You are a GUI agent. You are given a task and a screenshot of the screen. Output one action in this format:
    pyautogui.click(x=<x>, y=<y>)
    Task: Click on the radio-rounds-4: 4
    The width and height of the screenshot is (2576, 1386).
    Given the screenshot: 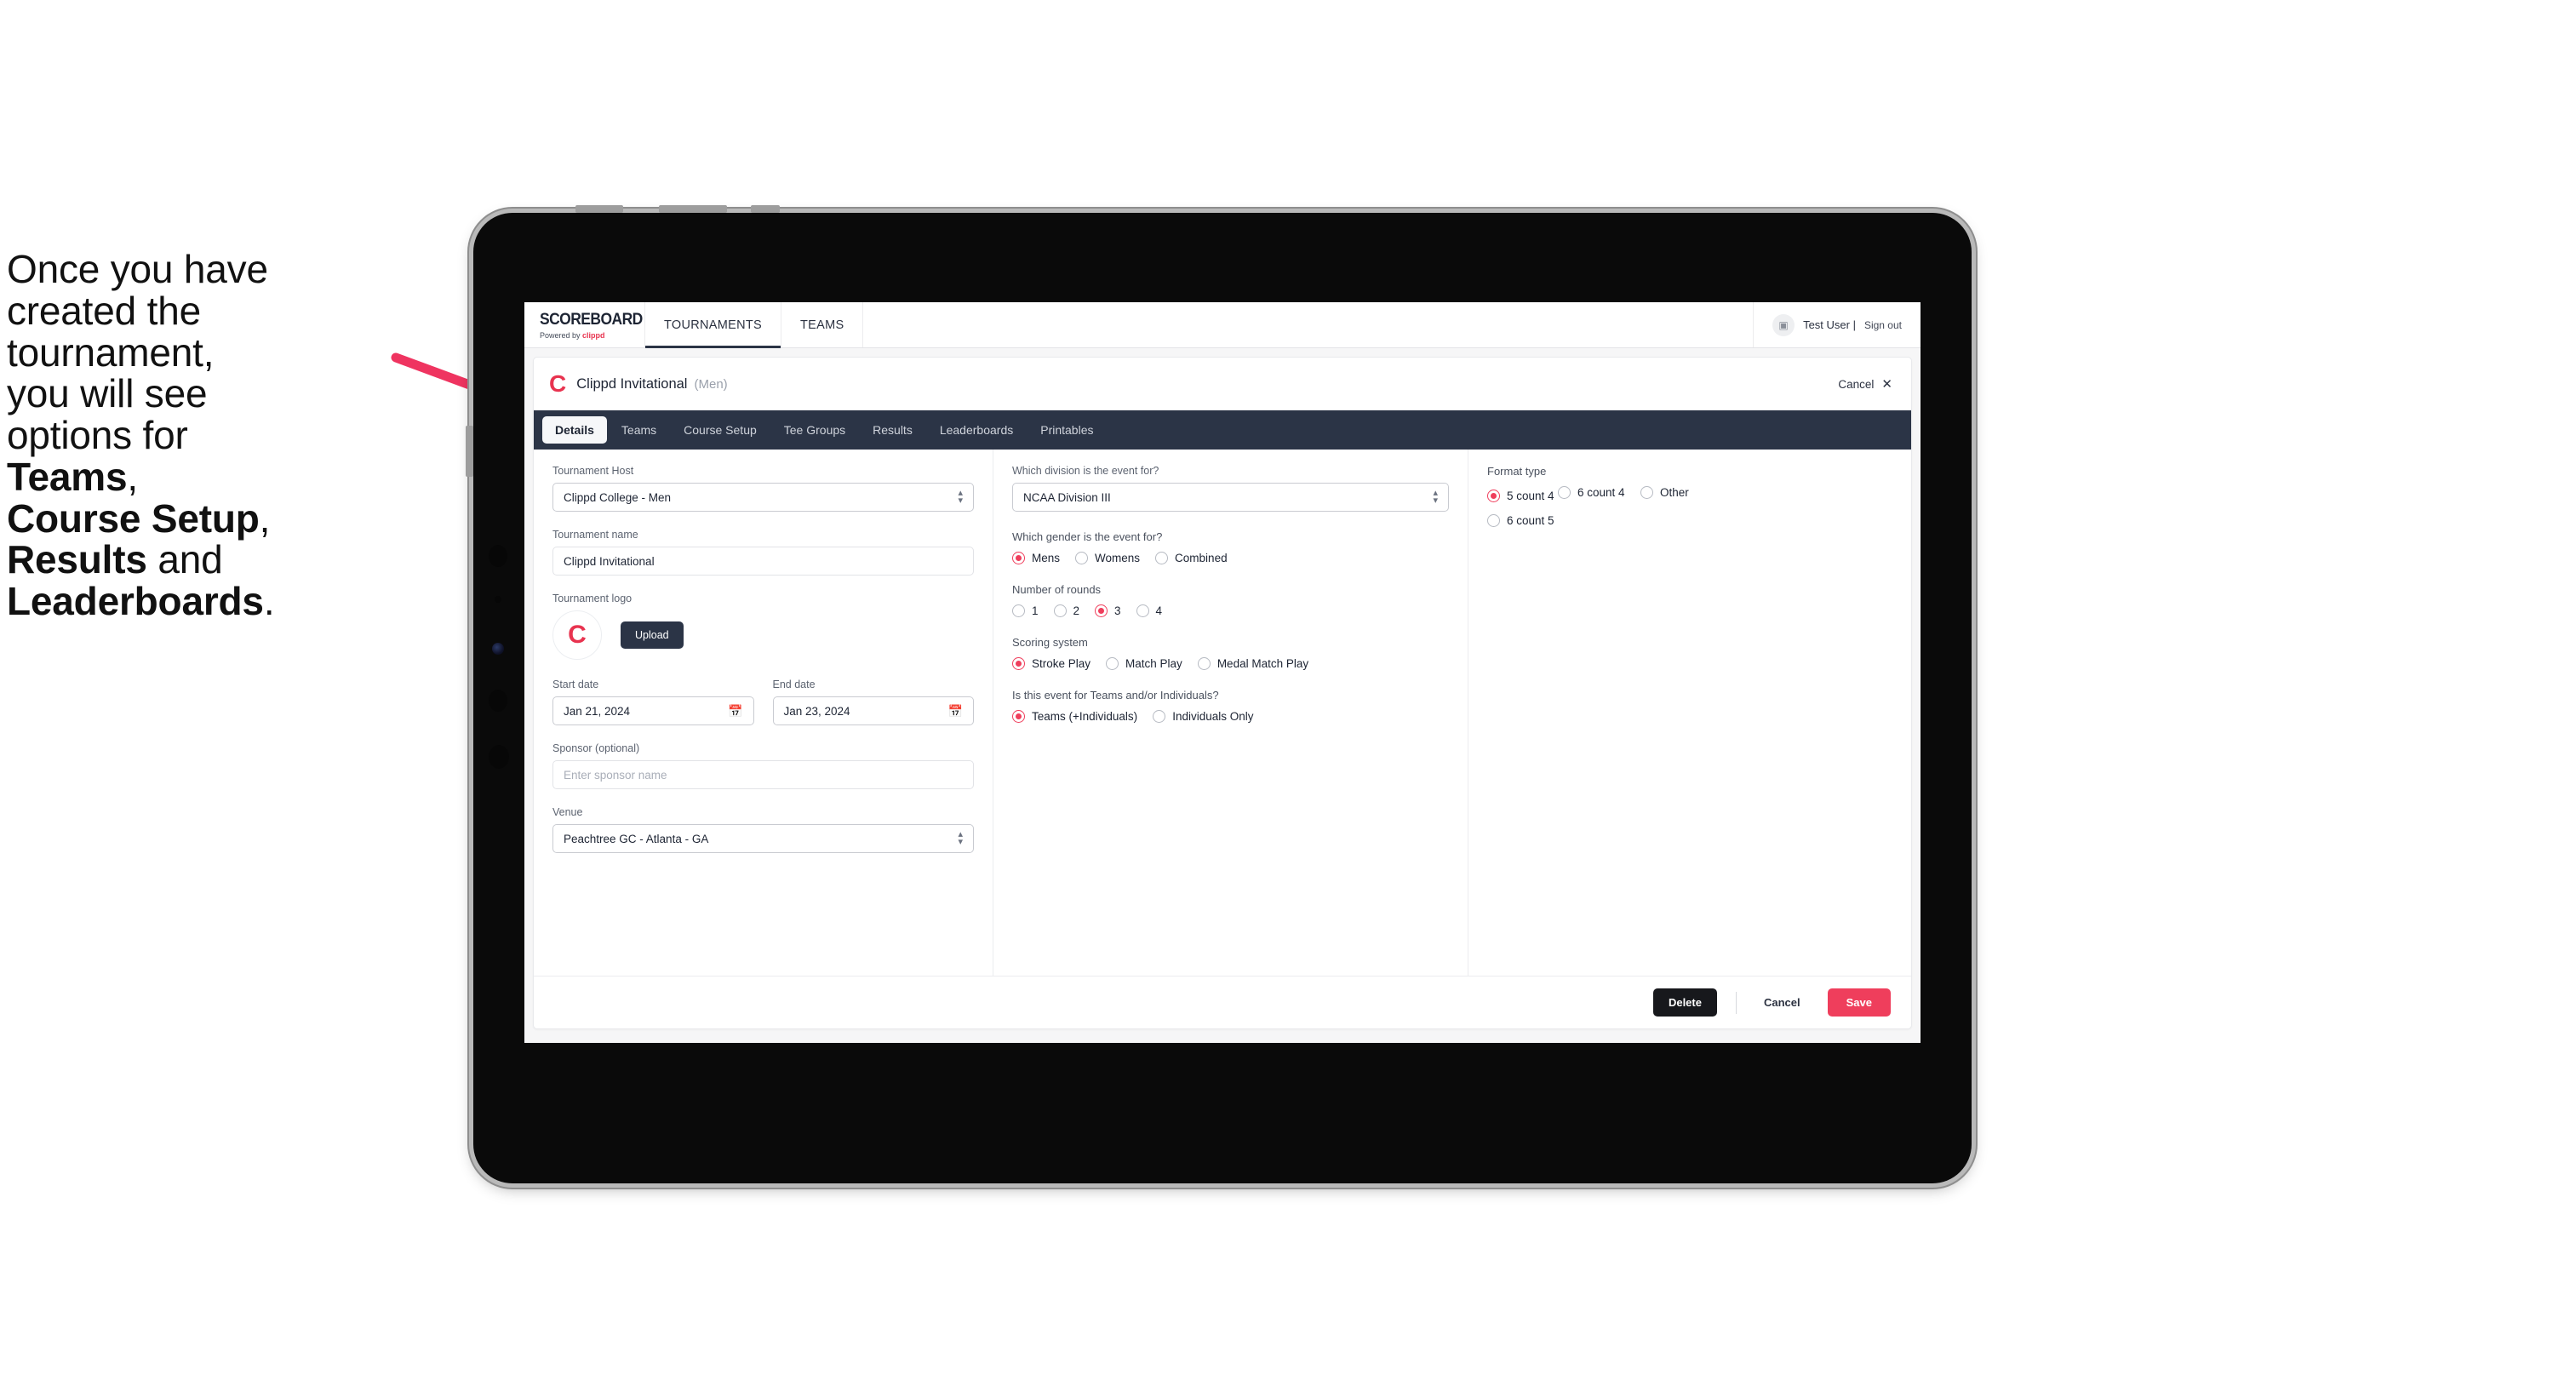 What is the action you would take?
    pyautogui.click(x=1149, y=610)
    